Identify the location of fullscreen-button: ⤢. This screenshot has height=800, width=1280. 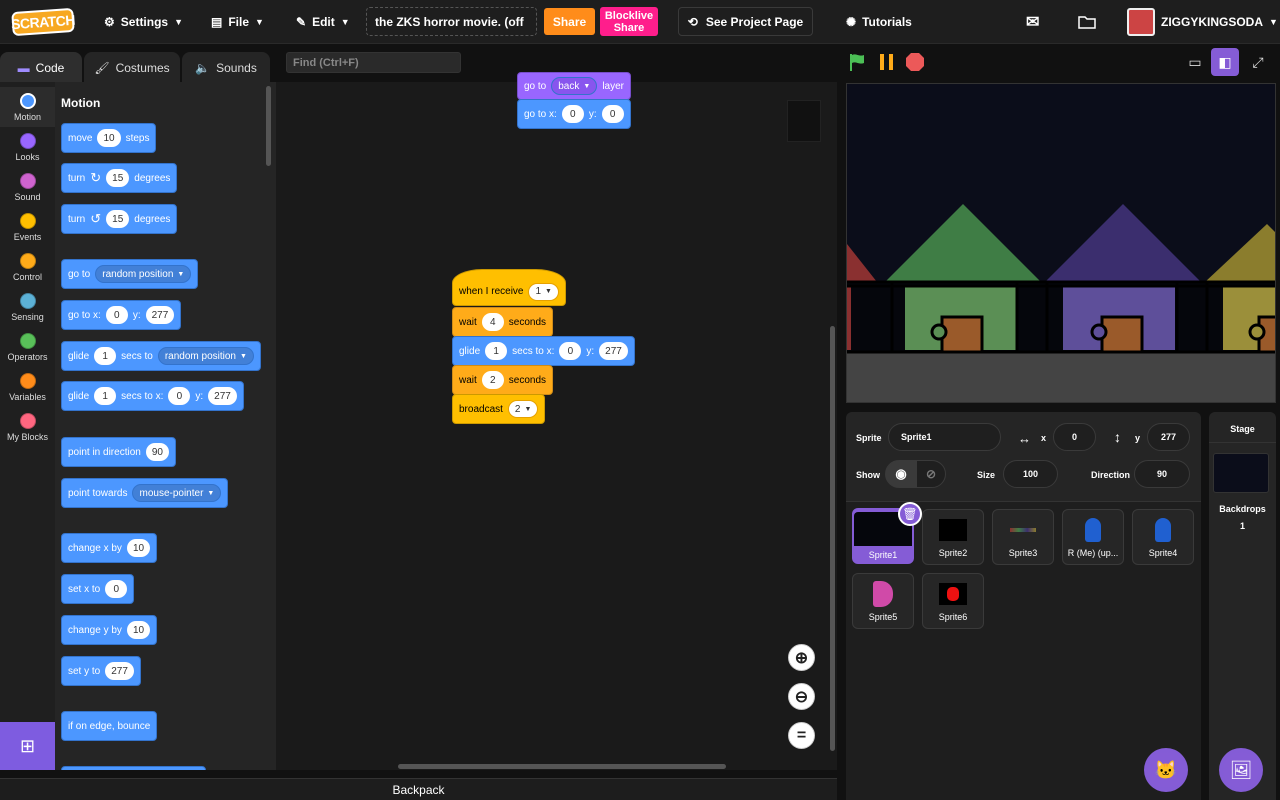
(1258, 62).